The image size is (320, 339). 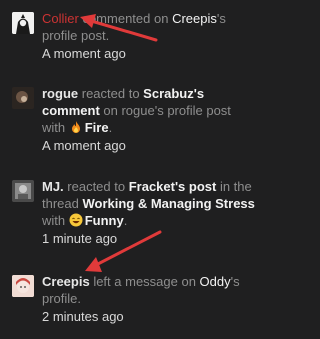 I want to click on profile-link: Creepis, so click(x=194, y=18).